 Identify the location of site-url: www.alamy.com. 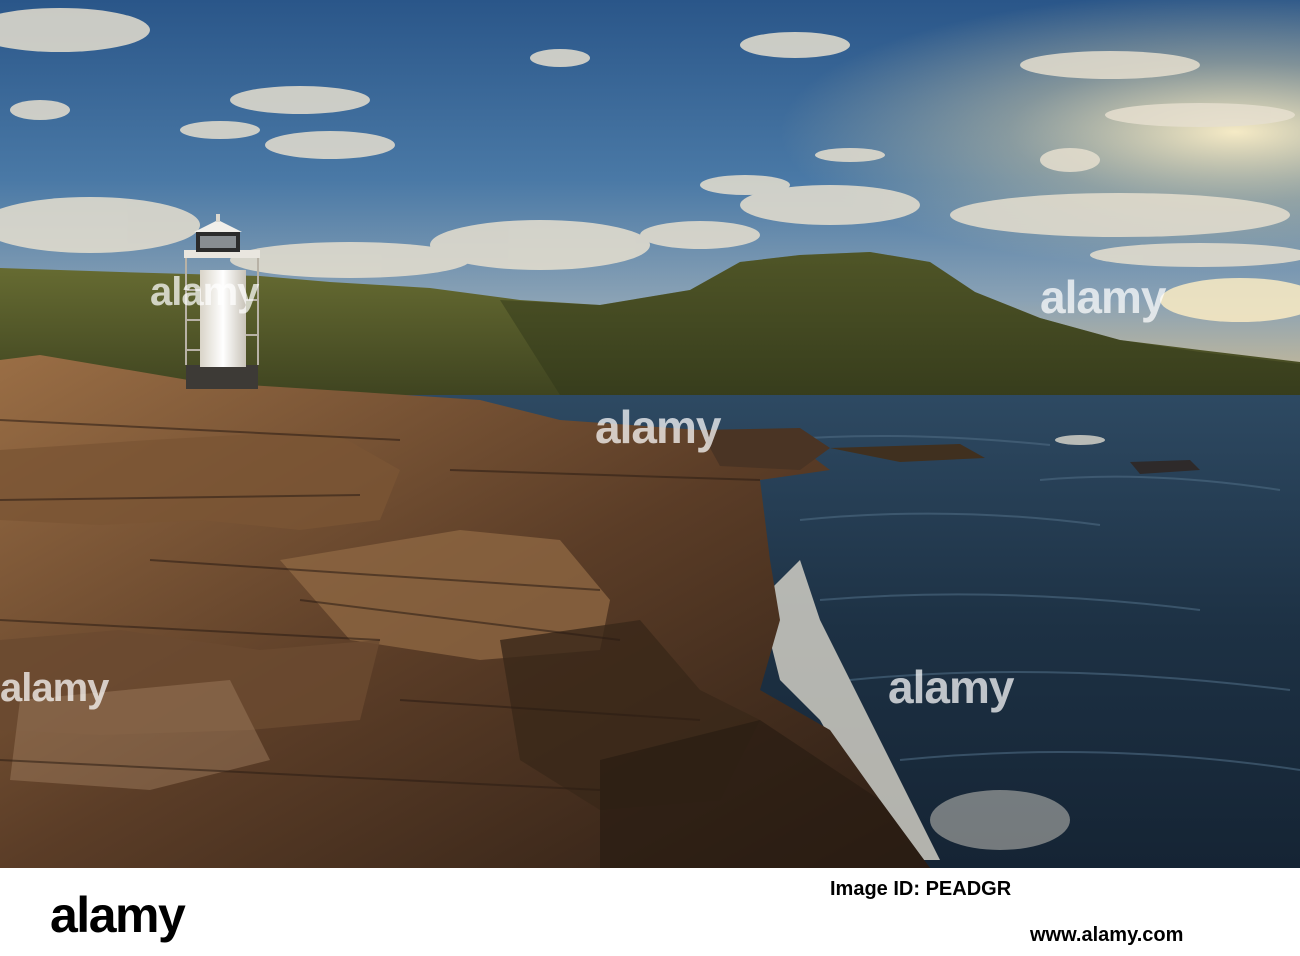
(1106, 935).